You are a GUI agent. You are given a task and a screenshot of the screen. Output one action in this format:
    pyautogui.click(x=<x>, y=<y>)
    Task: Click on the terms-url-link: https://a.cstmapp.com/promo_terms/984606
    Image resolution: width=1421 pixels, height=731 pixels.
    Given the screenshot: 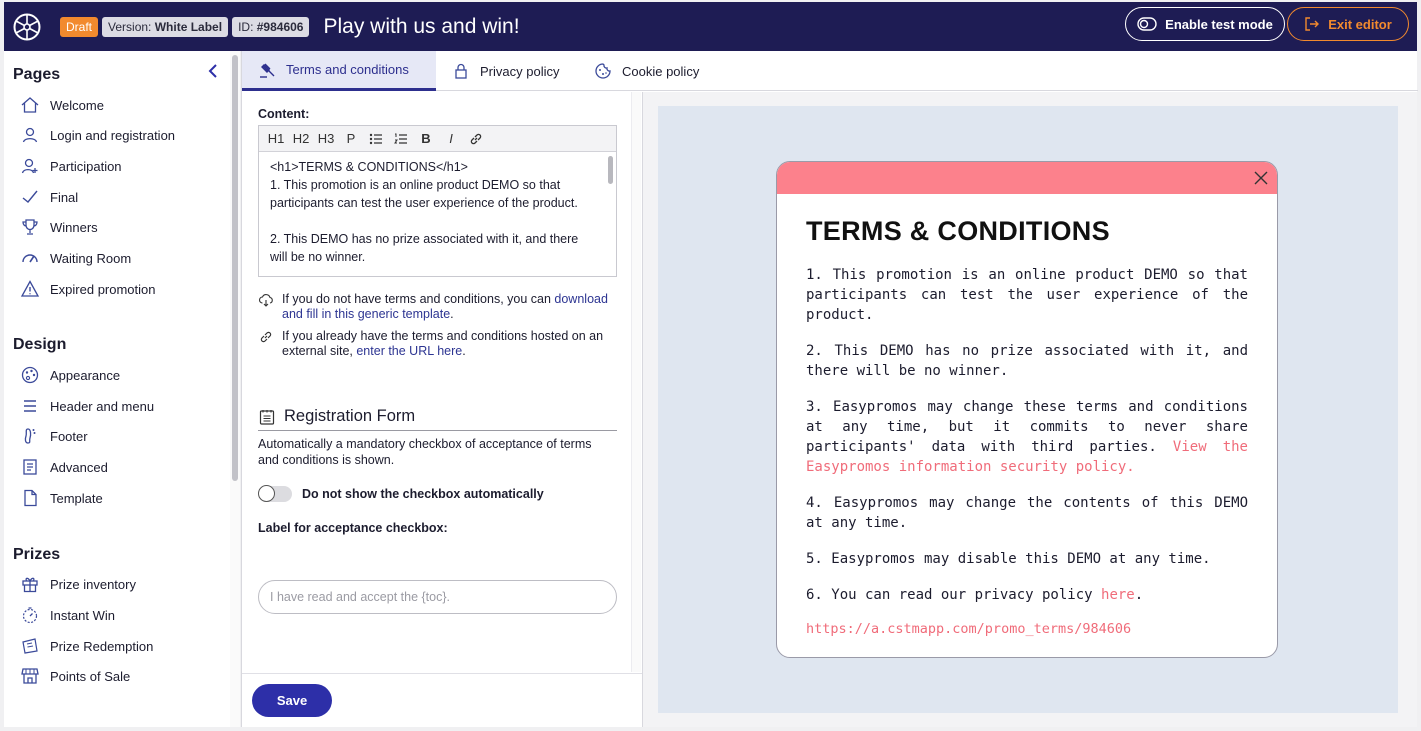 What is the action you would take?
    pyautogui.click(x=1027, y=629)
    